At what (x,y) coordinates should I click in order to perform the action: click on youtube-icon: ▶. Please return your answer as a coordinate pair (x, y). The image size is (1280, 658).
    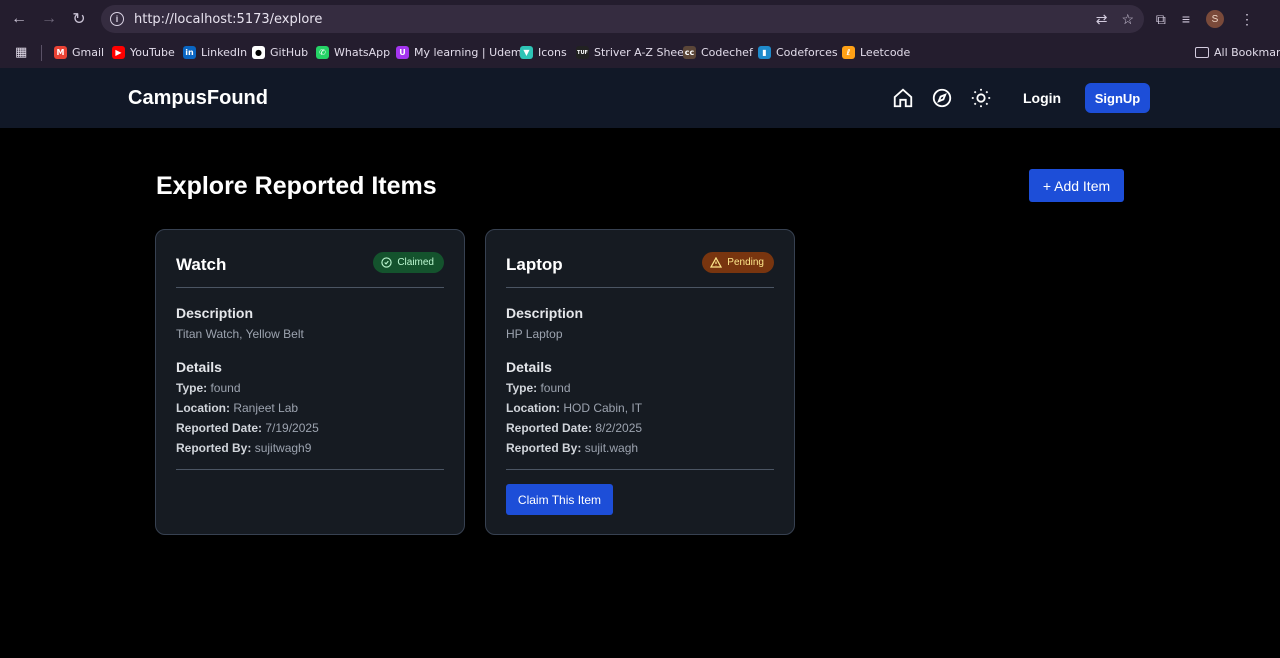
    Looking at the image, I should click on (118, 52).